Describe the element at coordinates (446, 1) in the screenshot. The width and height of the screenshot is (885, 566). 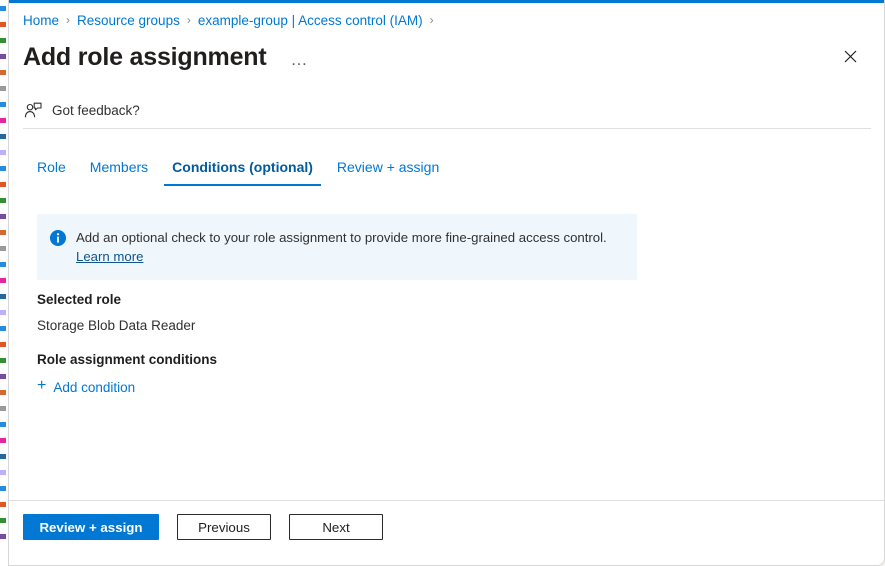
I see `blade-accent-bar` at that location.